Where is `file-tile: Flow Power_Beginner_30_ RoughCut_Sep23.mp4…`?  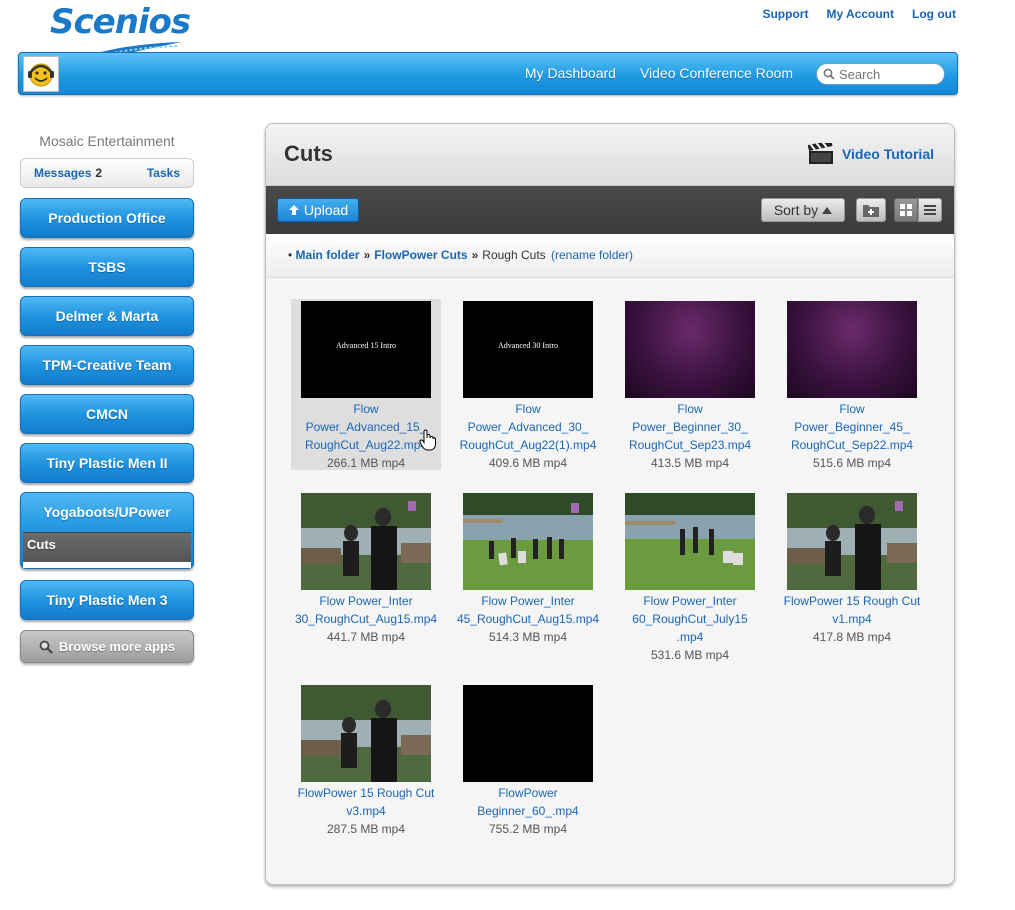 file-tile: Flow Power_Beginner_30_ RoughCut_Sep23.mp4… is located at coordinates (690, 385).